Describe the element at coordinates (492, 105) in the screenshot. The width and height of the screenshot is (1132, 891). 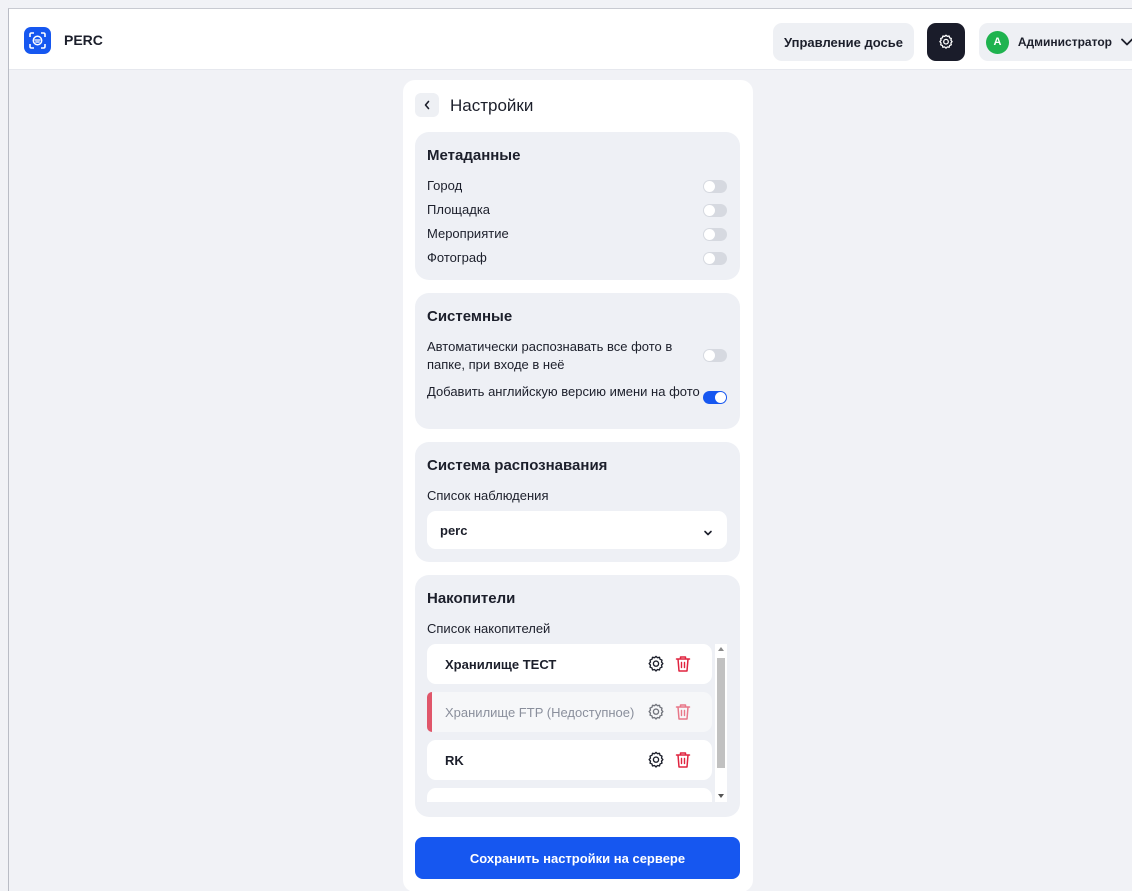
I see `page-title: Настройки` at that location.